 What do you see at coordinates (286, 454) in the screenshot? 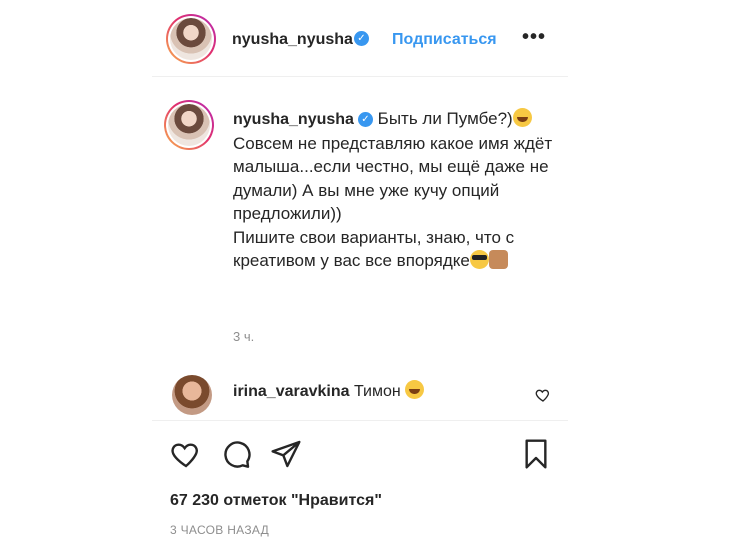
I see `share-icon` at bounding box center [286, 454].